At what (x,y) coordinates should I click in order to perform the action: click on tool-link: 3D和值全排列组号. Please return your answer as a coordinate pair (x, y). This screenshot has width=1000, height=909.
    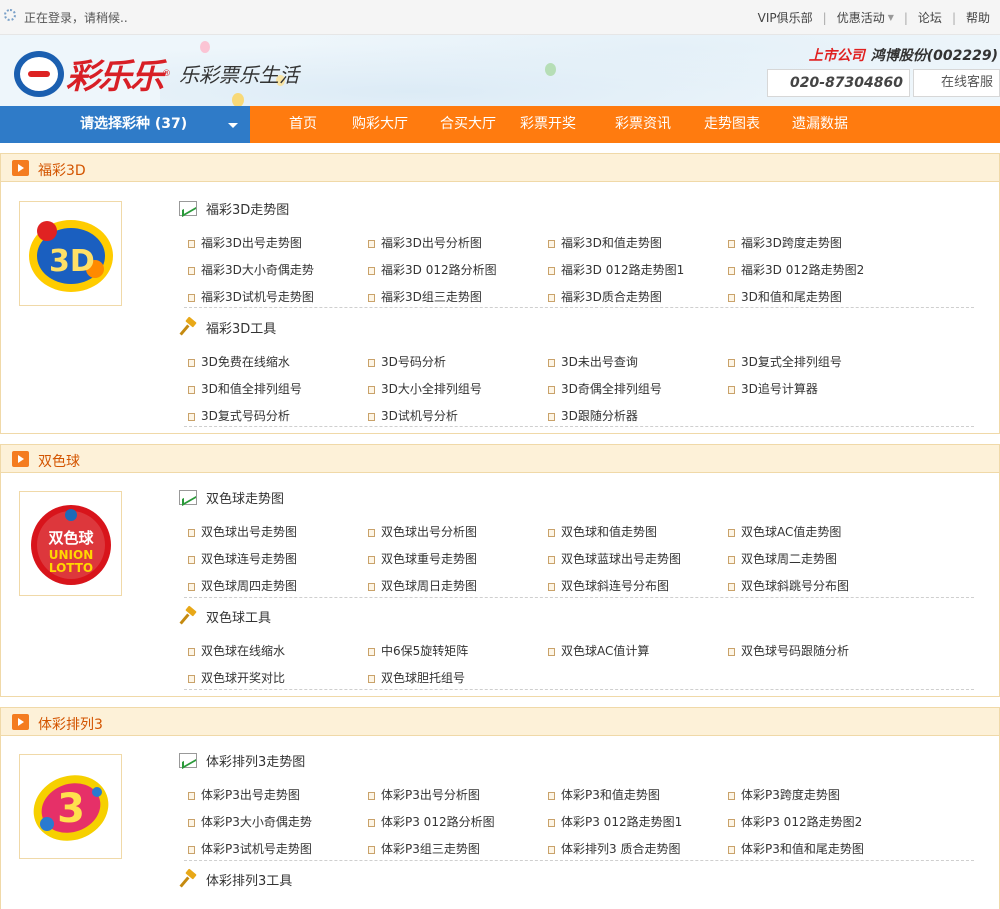
    Looking at the image, I should click on (245, 388).